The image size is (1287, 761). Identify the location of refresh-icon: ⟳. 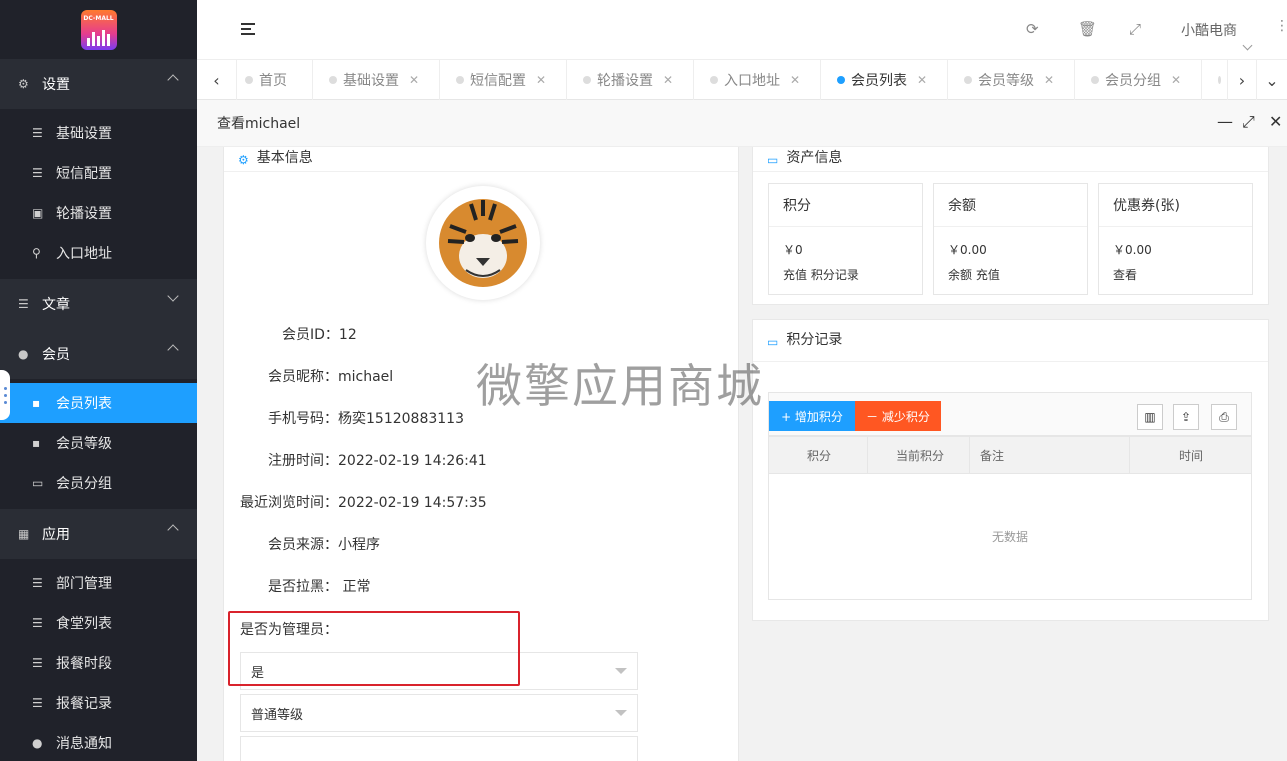
(1032, 29).